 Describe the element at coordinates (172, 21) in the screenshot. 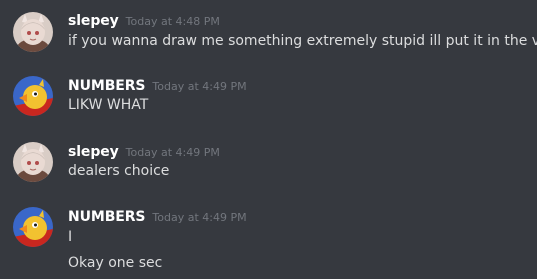

I see `timestamp: Today at 4:48 PM` at that location.